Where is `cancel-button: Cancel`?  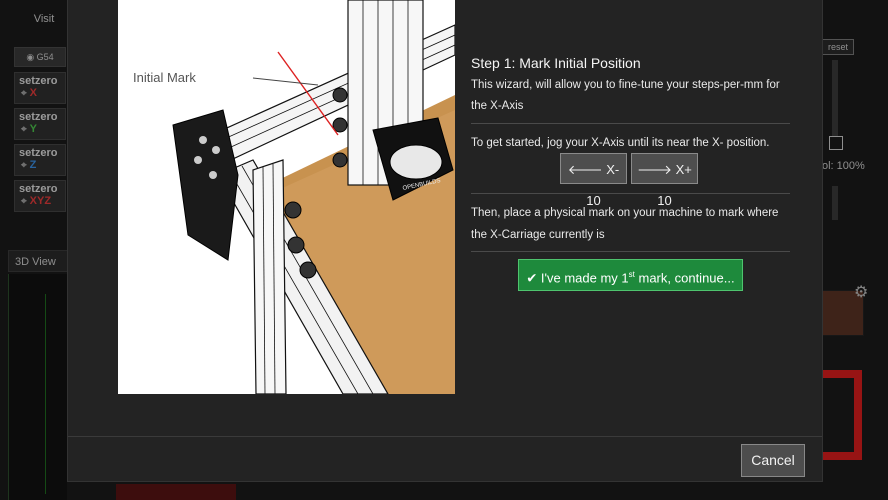
cancel-button: Cancel is located at coordinates (773, 460).